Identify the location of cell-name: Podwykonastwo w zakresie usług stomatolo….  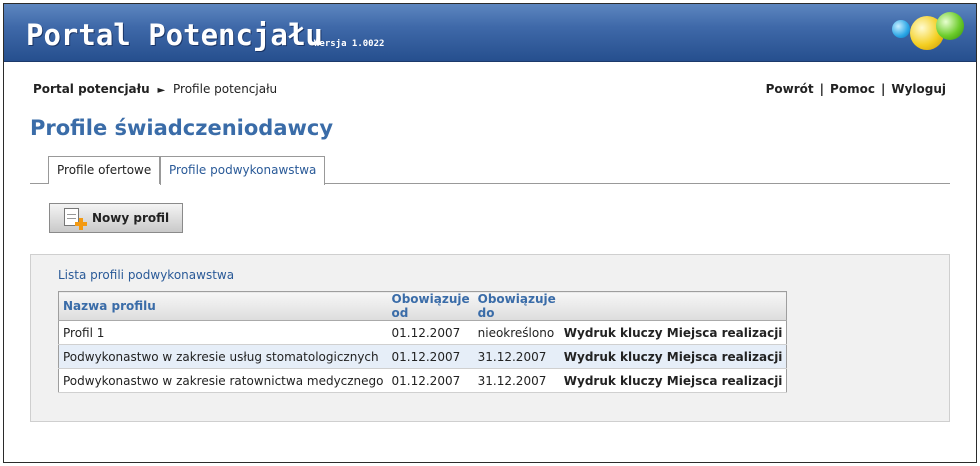
(223, 356).